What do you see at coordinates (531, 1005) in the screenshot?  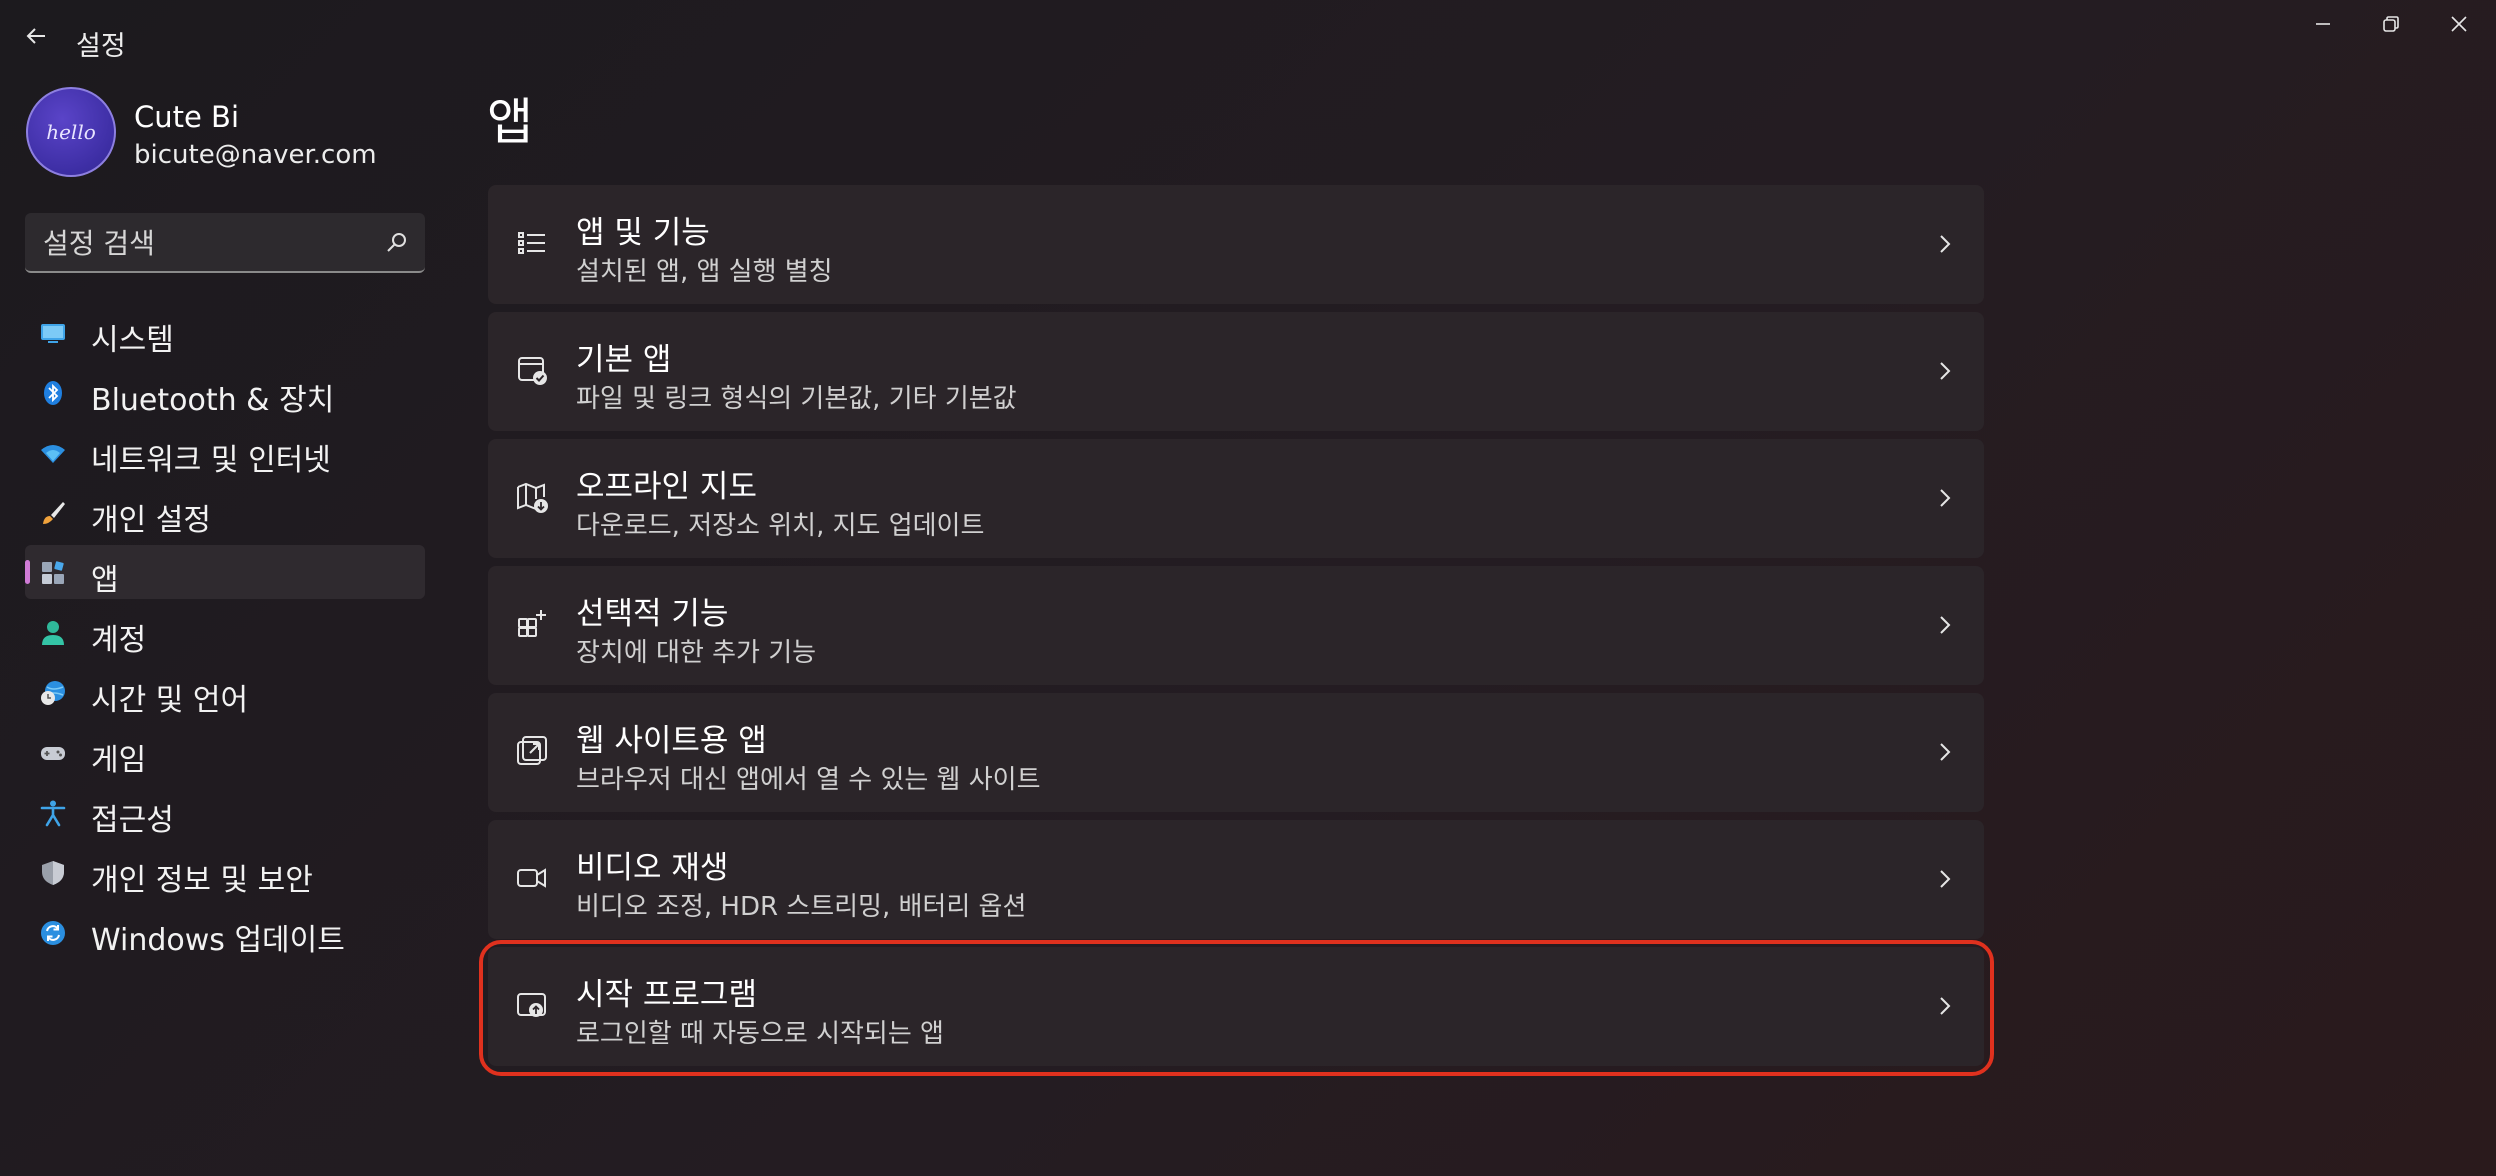 I see `startup-icon` at bounding box center [531, 1005].